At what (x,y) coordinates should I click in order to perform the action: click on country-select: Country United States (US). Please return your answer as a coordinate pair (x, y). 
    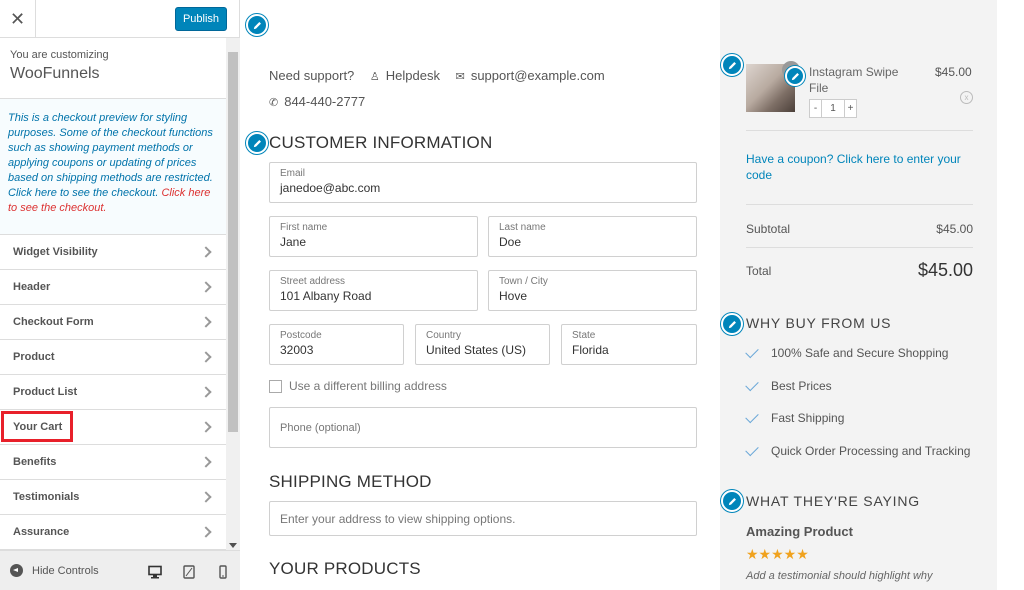
    Looking at the image, I should click on (482, 344).